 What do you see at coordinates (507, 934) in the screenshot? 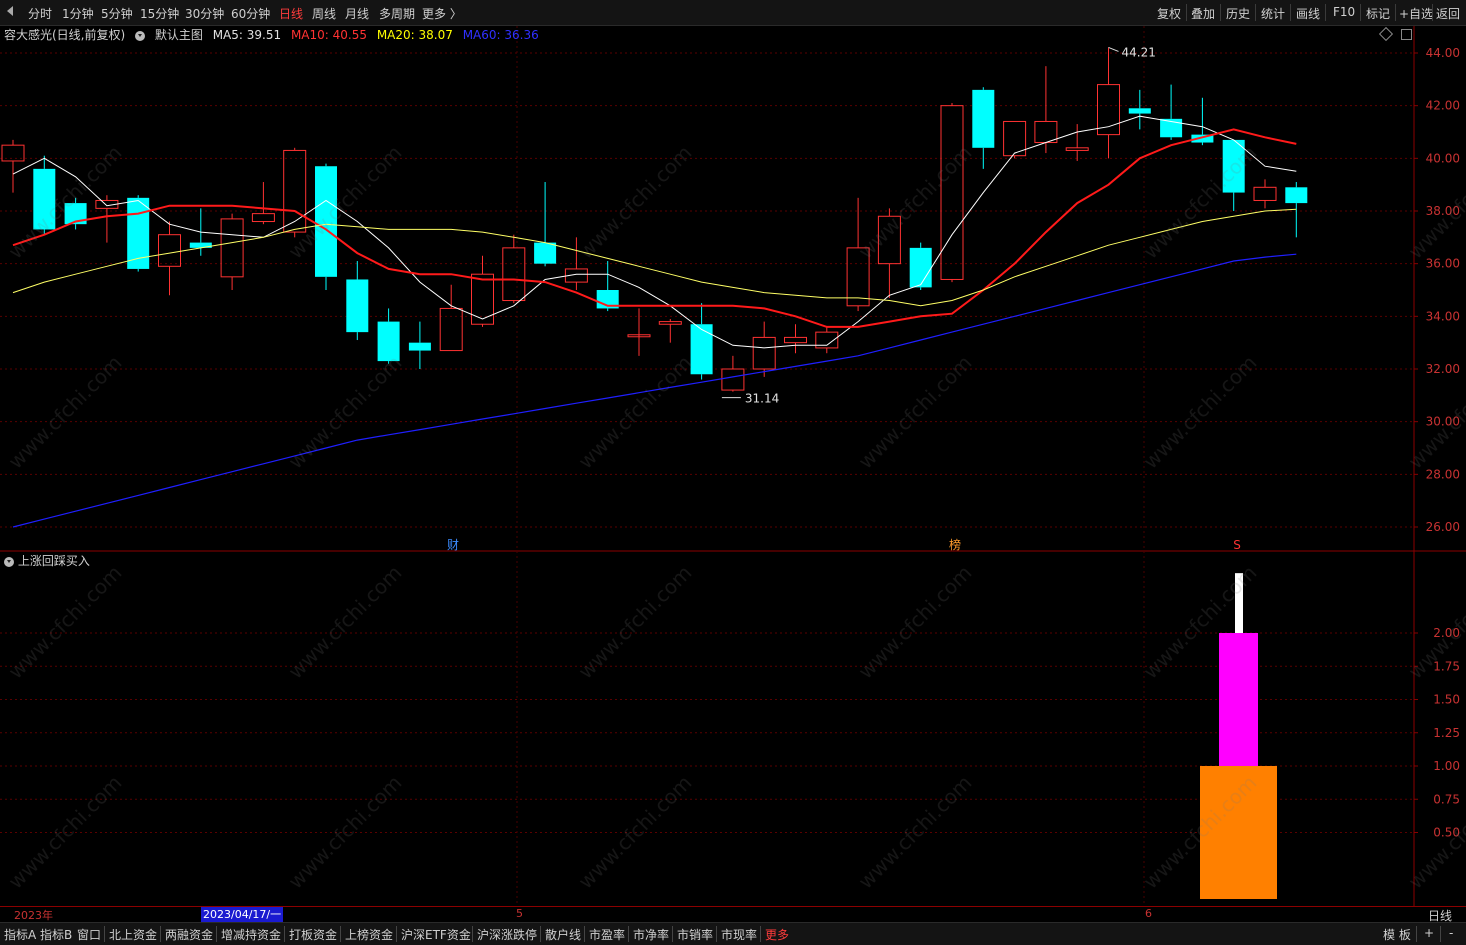
I see `limit-stats-button: 沪深涨跌停` at bounding box center [507, 934].